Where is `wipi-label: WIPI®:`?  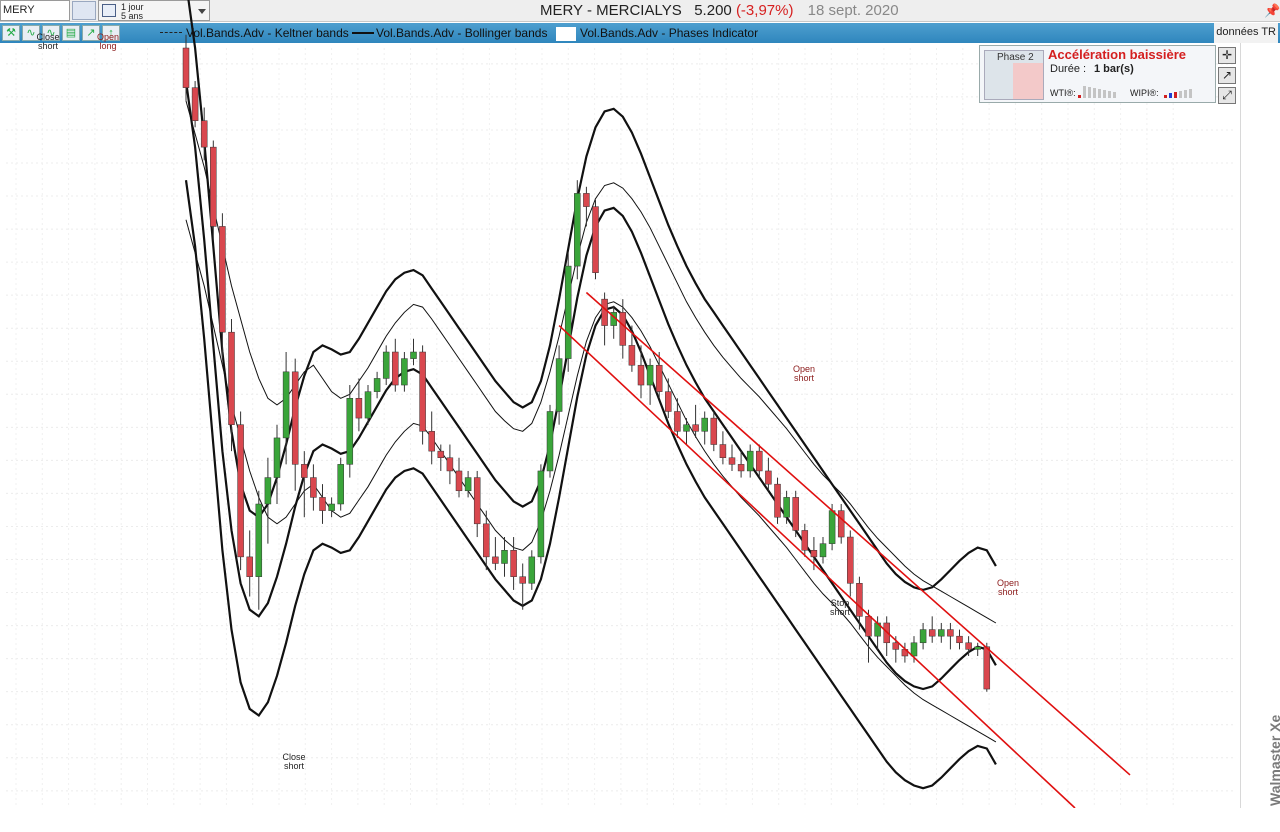 wipi-label: WIPI®: is located at coordinates (1144, 93).